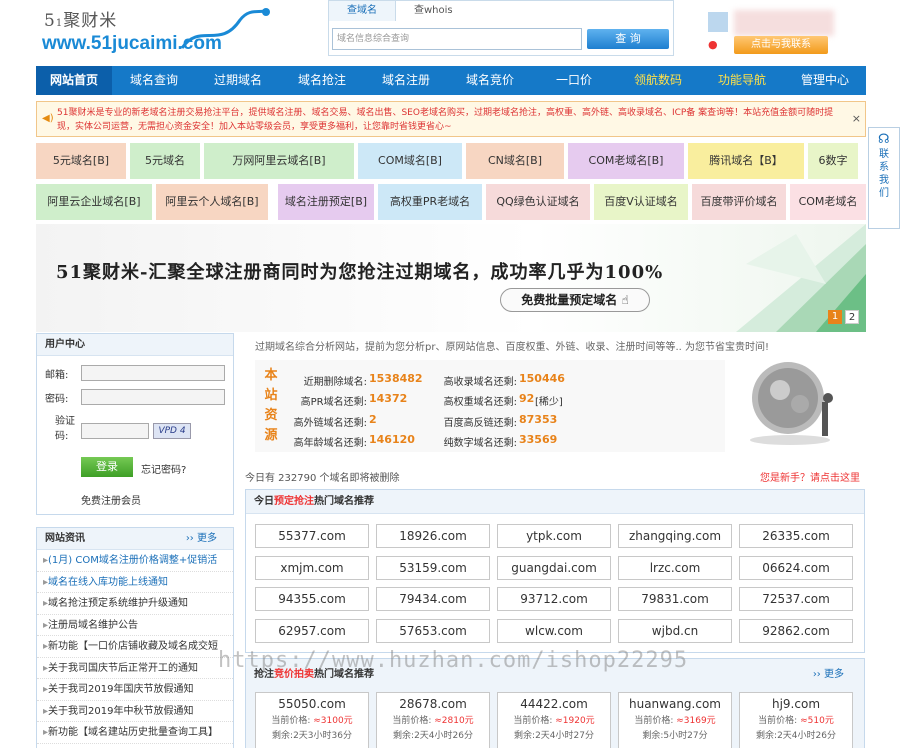 Image resolution: width=900 pixels, height=748 pixels. I want to click on stat-label: 高外链域名还剩:, so click(330, 423).